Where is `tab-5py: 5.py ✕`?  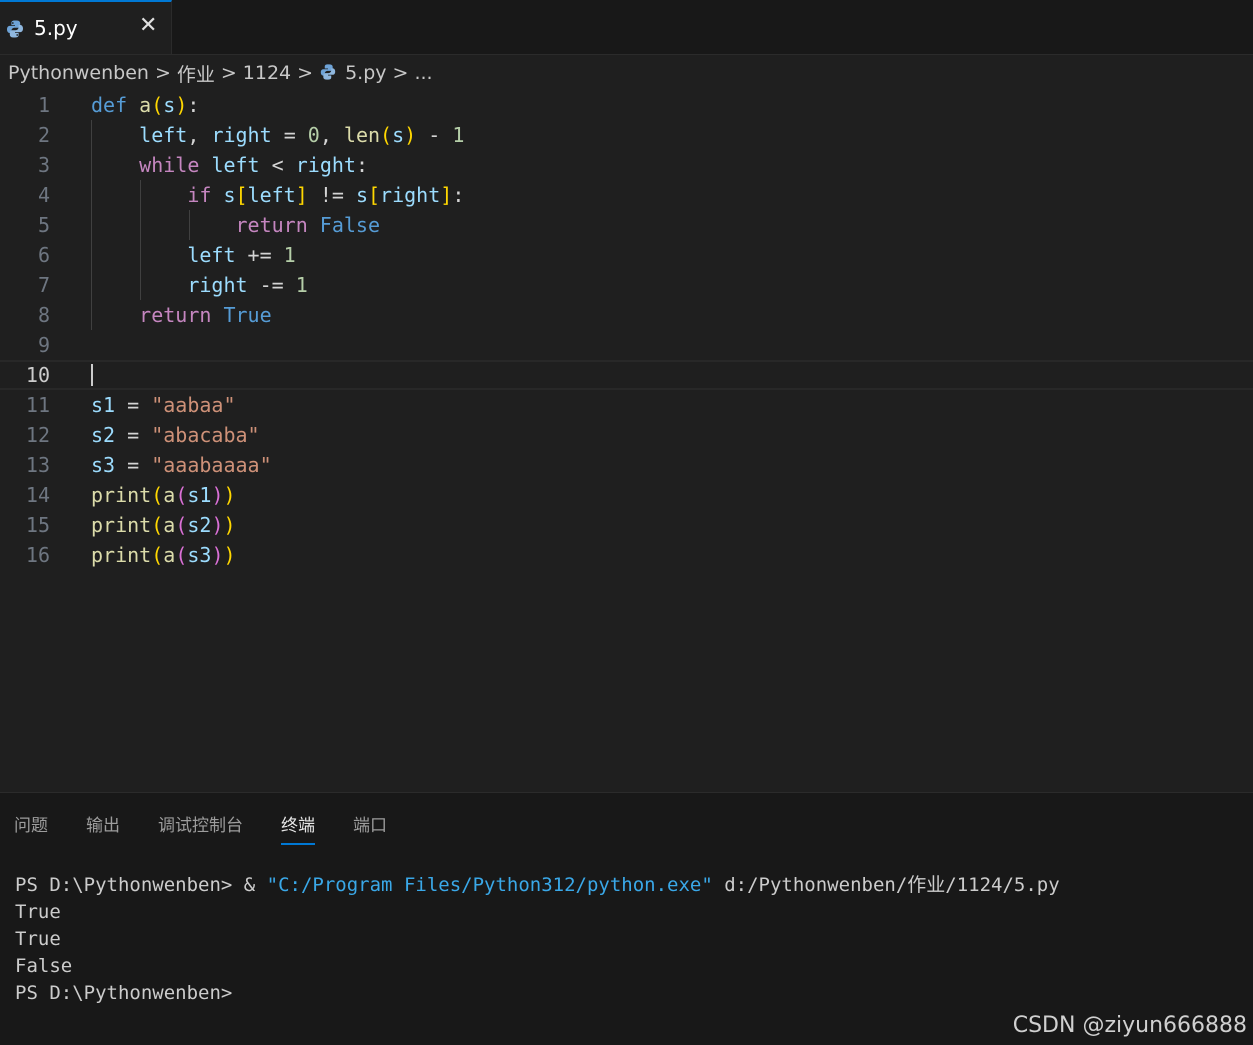 tab-5py: 5.py ✕ is located at coordinates (86, 27).